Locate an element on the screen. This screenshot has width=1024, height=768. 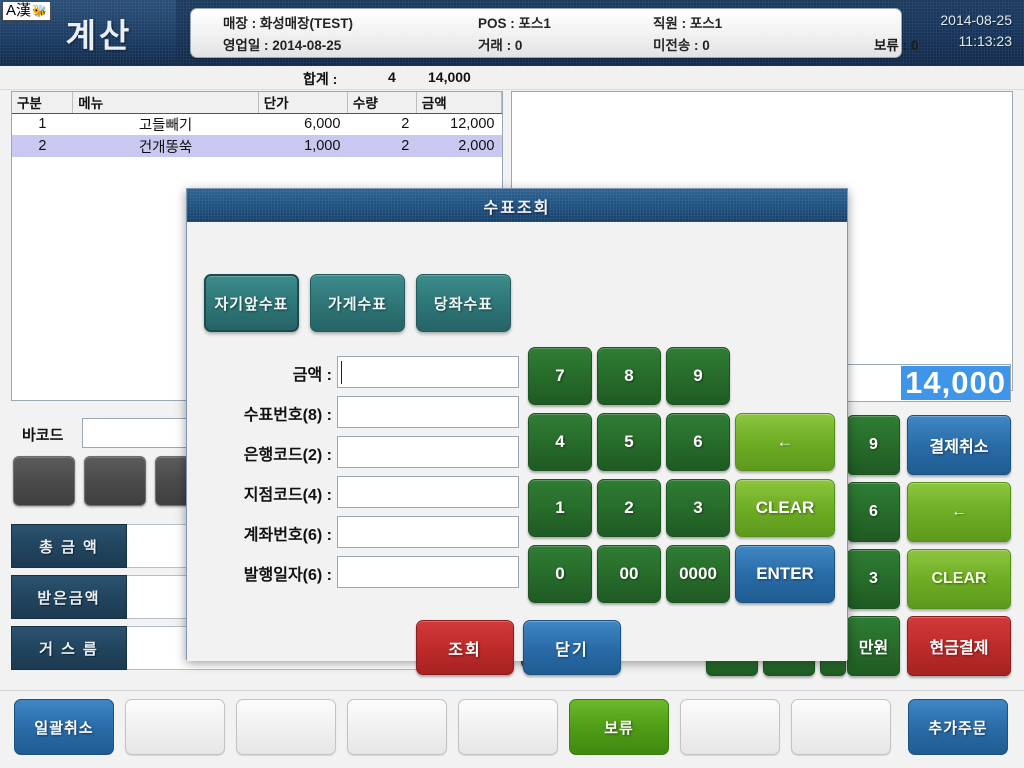
dialog-key-4: 4 is located at coordinates (560, 442).